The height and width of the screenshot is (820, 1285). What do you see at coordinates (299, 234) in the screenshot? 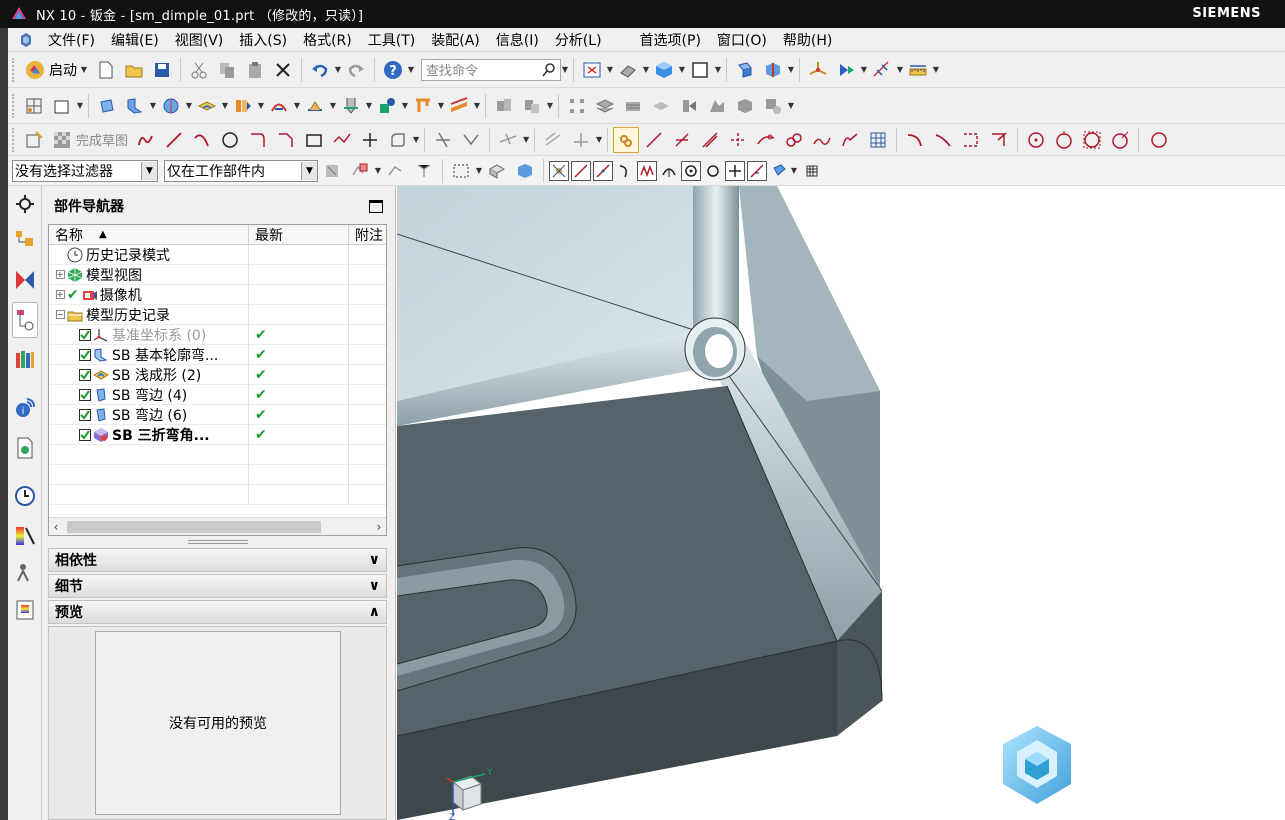
I see `column-latest: 最新` at bounding box center [299, 234].